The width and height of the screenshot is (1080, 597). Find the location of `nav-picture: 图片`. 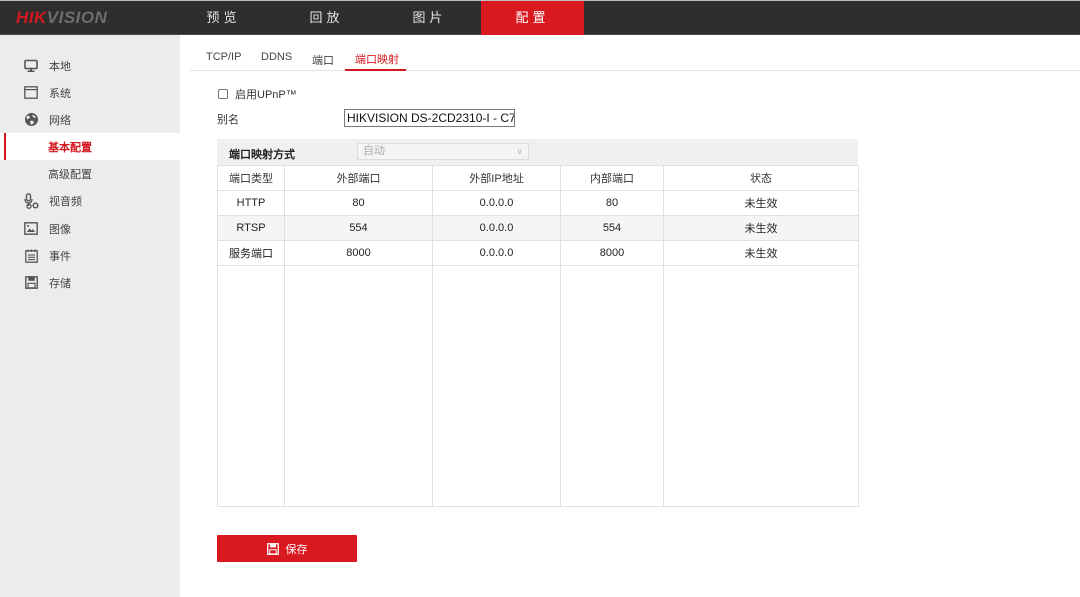

nav-picture: 图片 is located at coordinates (429, 18).